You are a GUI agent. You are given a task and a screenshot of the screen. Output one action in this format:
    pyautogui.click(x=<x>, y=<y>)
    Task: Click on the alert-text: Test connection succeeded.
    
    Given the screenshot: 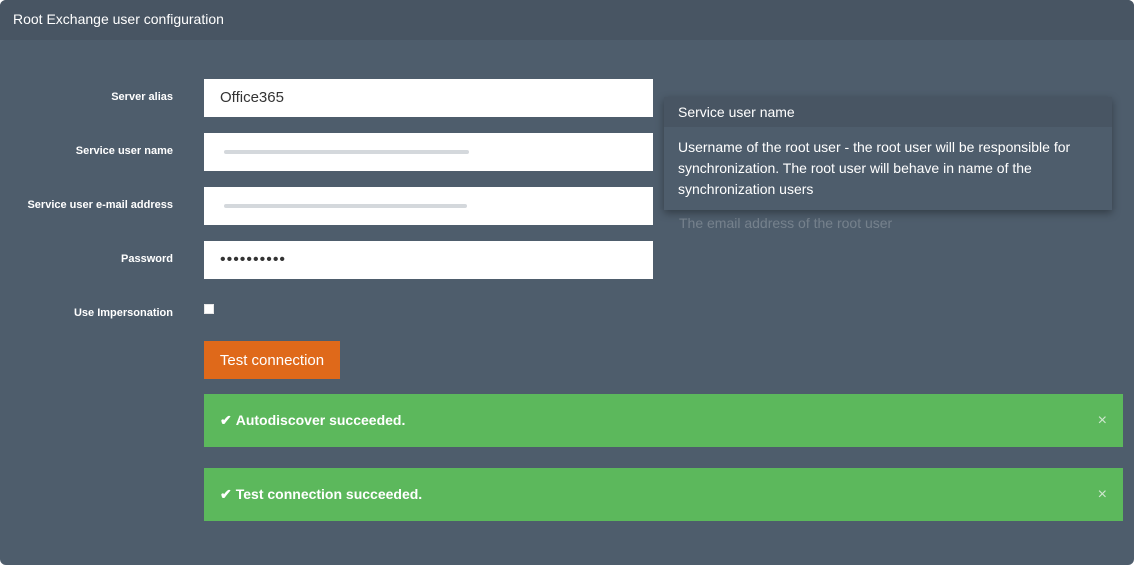 What is the action you would take?
    pyautogui.click(x=329, y=494)
    